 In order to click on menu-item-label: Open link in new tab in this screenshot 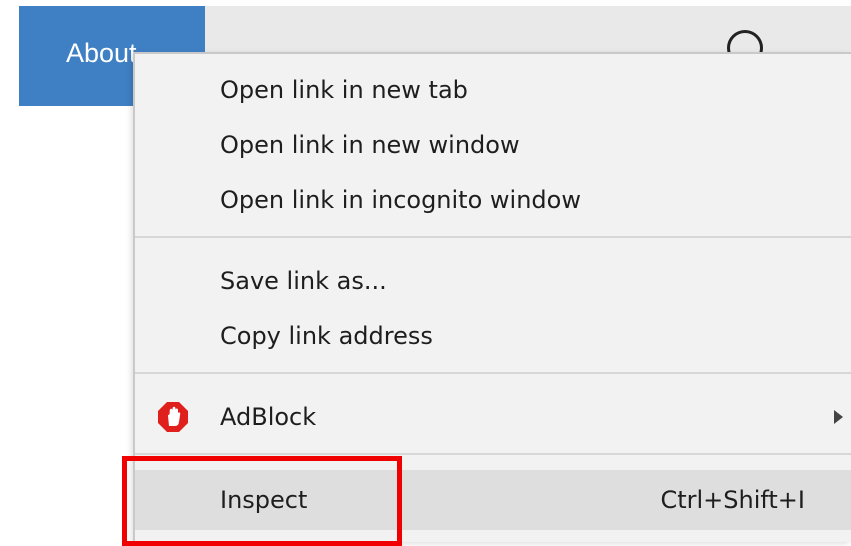, I will do `click(344, 90)`.